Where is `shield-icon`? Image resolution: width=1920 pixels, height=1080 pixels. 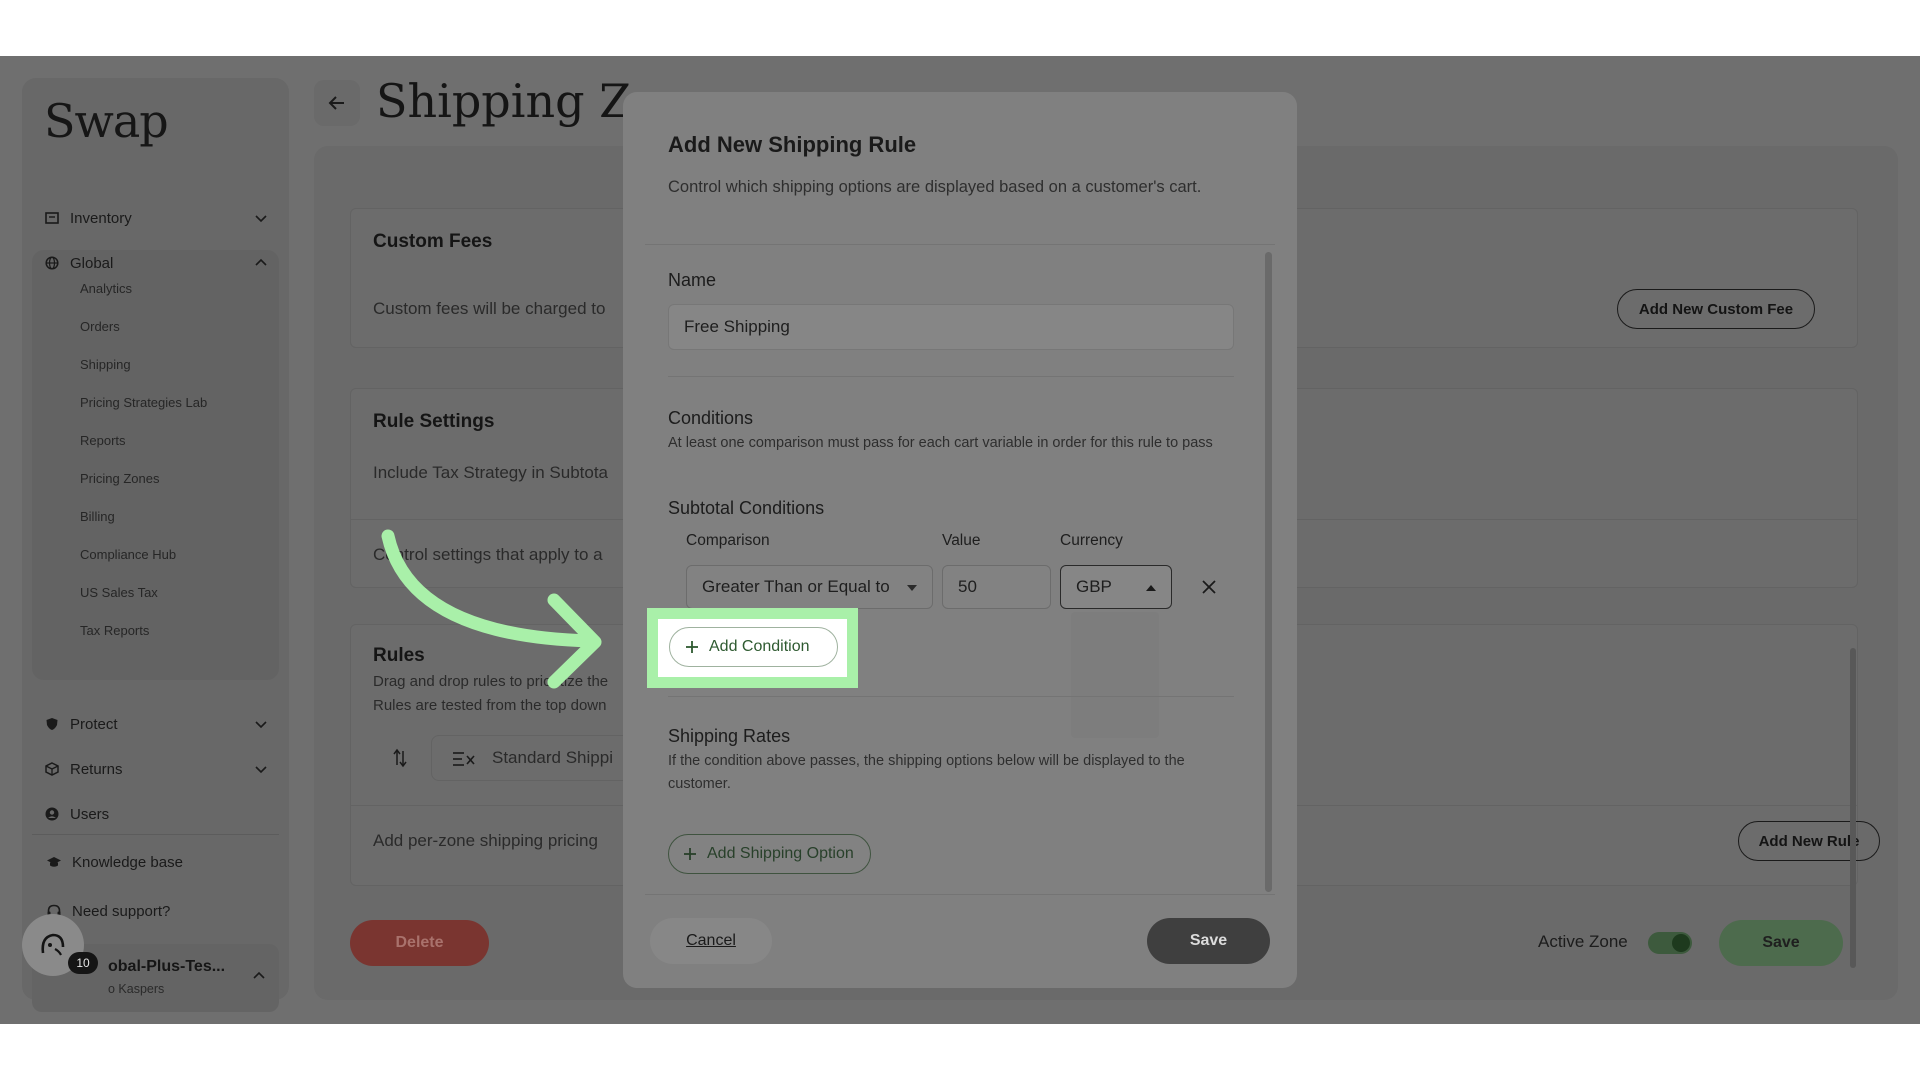 shield-icon is located at coordinates (52, 724).